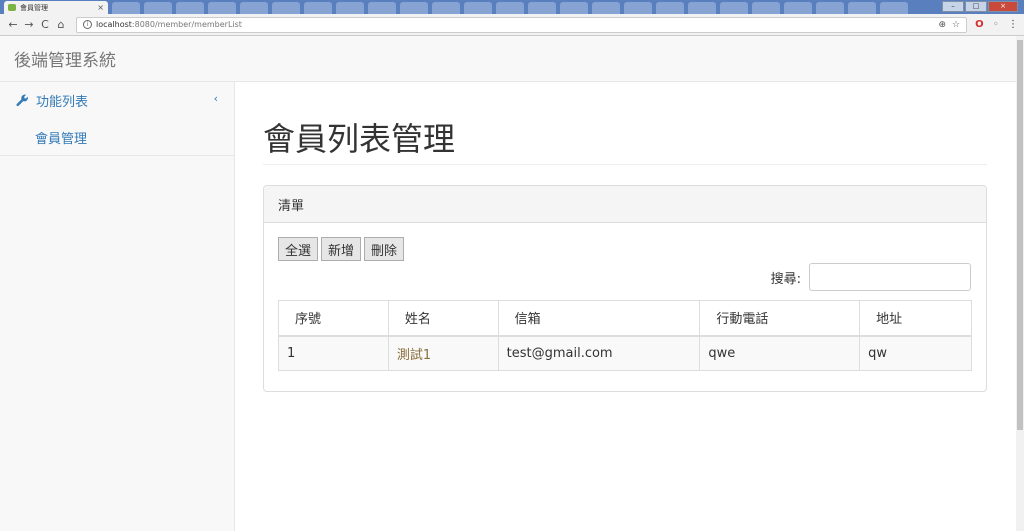 The width and height of the screenshot is (1024, 531). I want to click on opera-icon: O, so click(979, 24).